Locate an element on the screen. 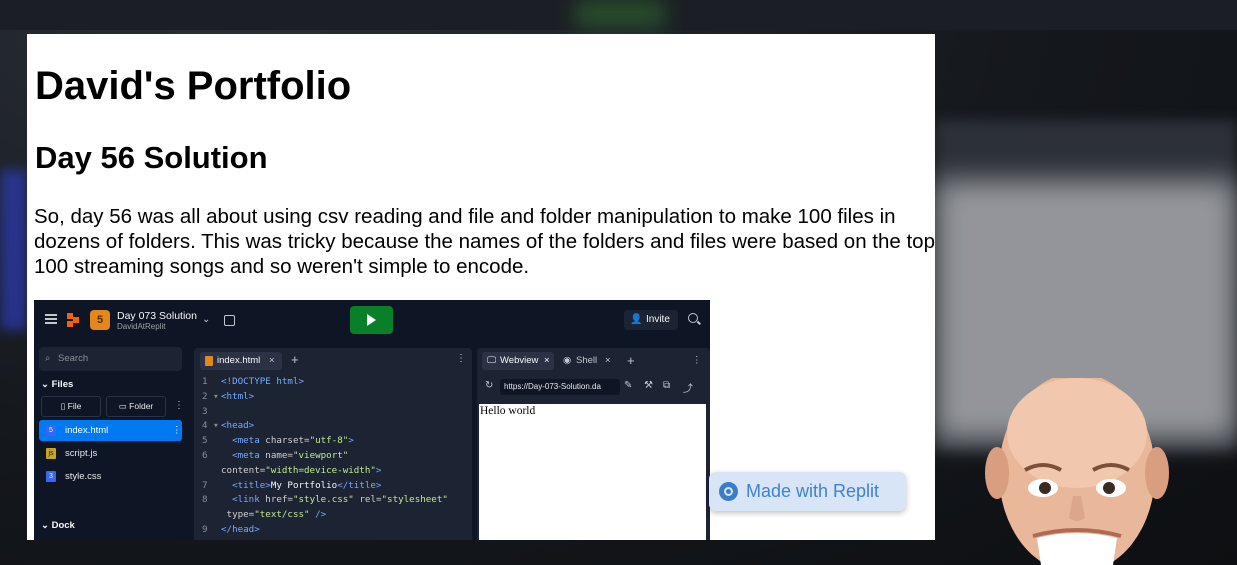 This screenshot has width=1237, height=565. layout-icon is located at coordinates (229, 320).